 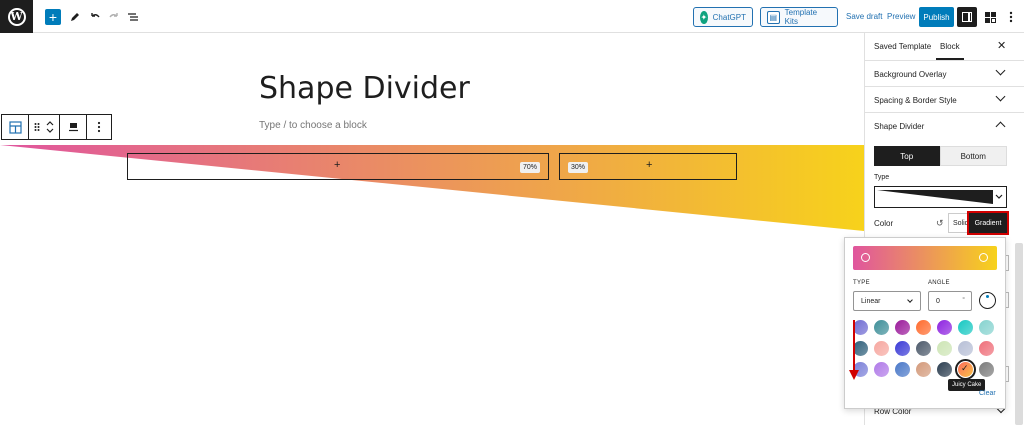 What do you see at coordinates (944, 100) in the screenshot?
I see `panel-spacing-border: Spacing & Border Style` at bounding box center [944, 100].